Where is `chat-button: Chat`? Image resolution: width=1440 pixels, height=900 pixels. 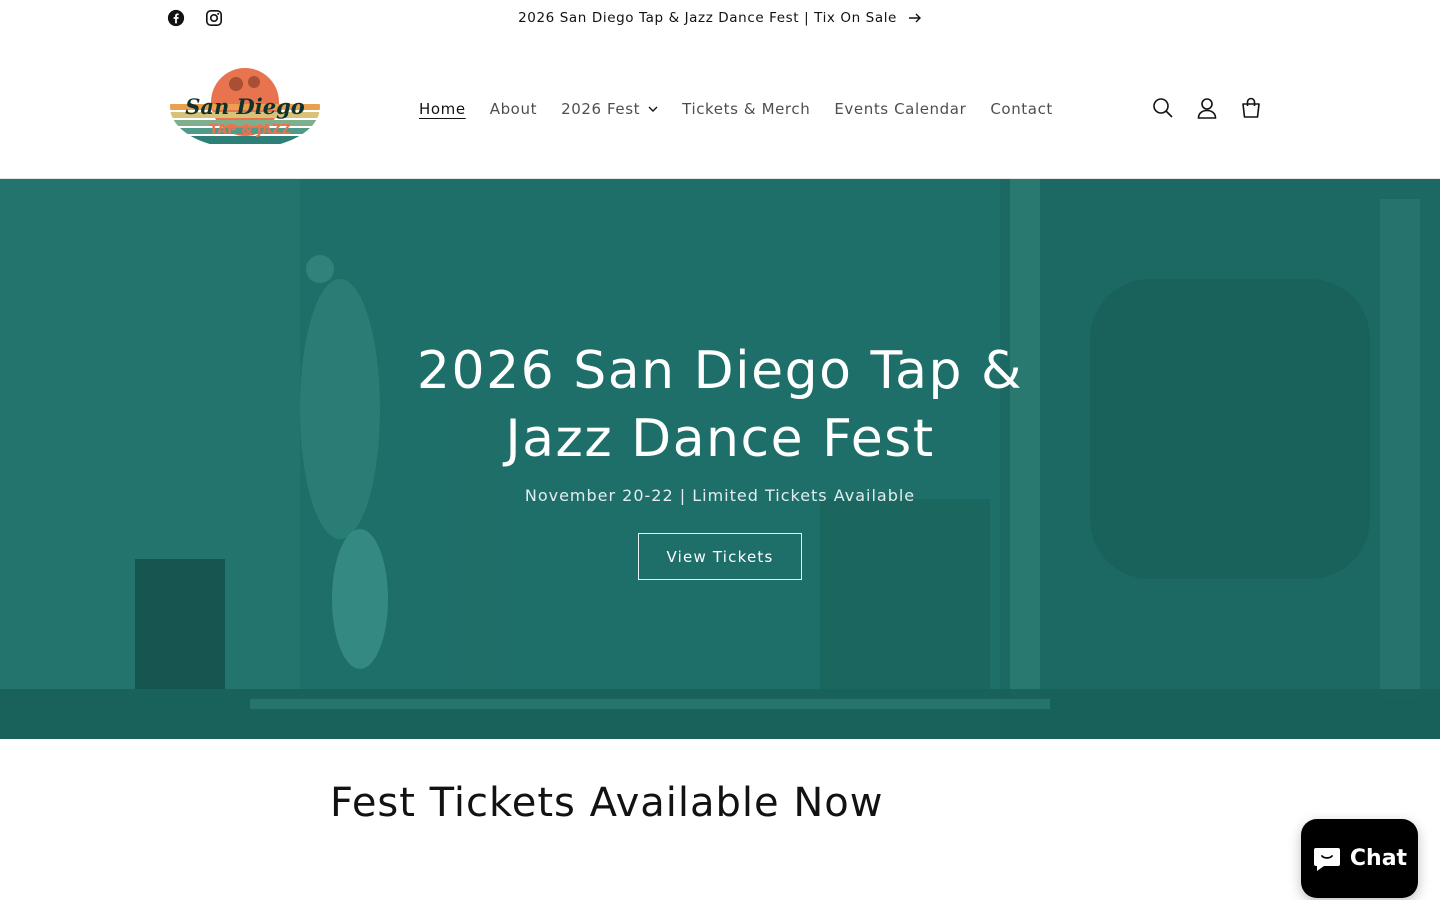
chat-button: Chat is located at coordinates (1359, 858).